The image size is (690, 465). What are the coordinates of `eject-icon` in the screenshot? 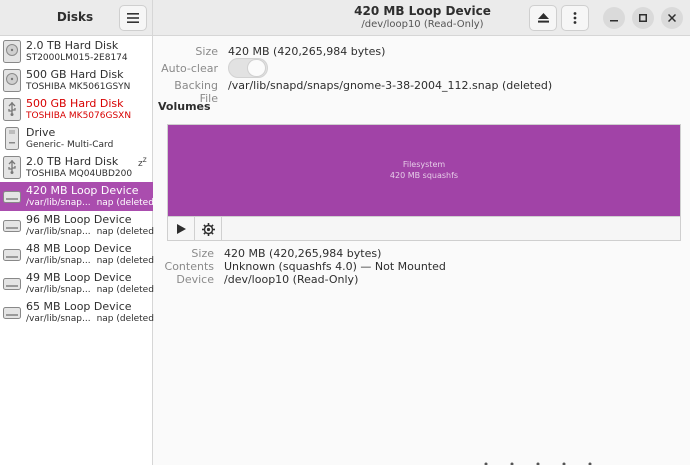 It's located at (543, 18).